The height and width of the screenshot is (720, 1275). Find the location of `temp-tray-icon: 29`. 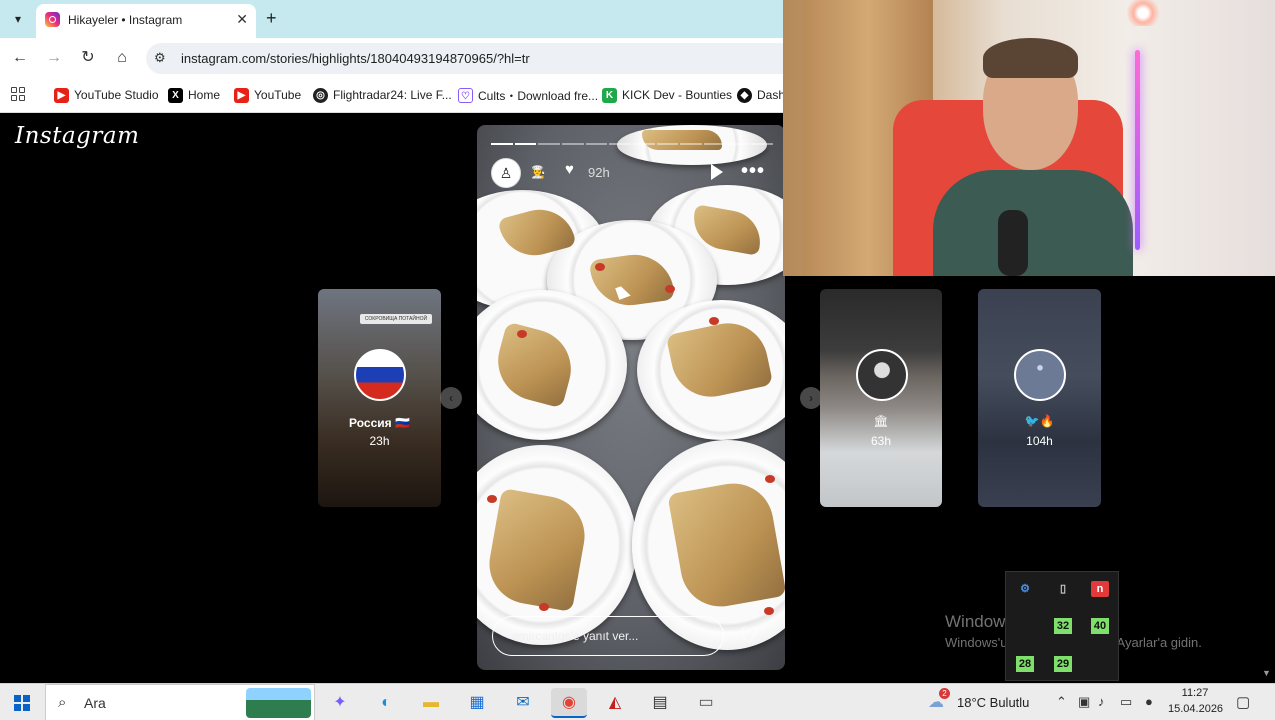

temp-tray-icon: 29 is located at coordinates (1063, 664).